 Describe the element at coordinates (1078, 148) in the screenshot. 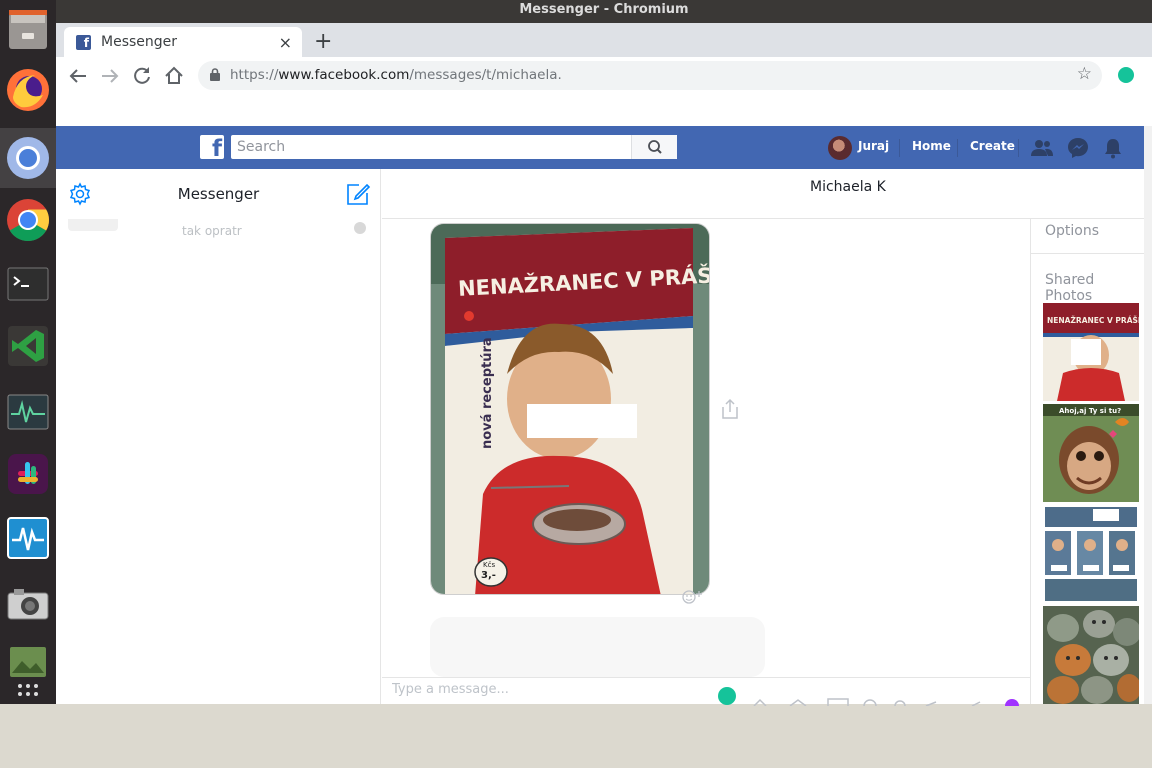

I see `messenger-icon` at that location.